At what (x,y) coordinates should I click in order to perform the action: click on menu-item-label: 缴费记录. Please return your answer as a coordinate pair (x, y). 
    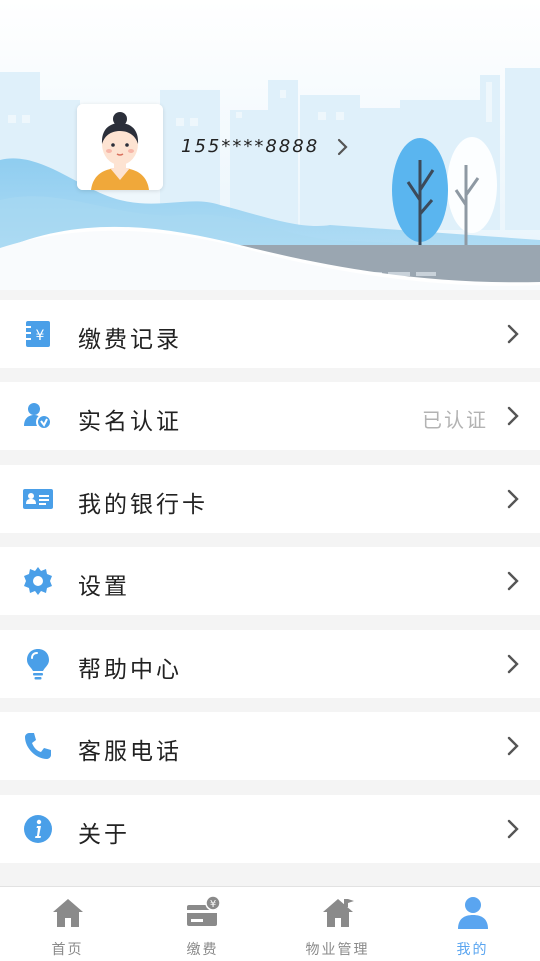
    Looking at the image, I should click on (130, 340).